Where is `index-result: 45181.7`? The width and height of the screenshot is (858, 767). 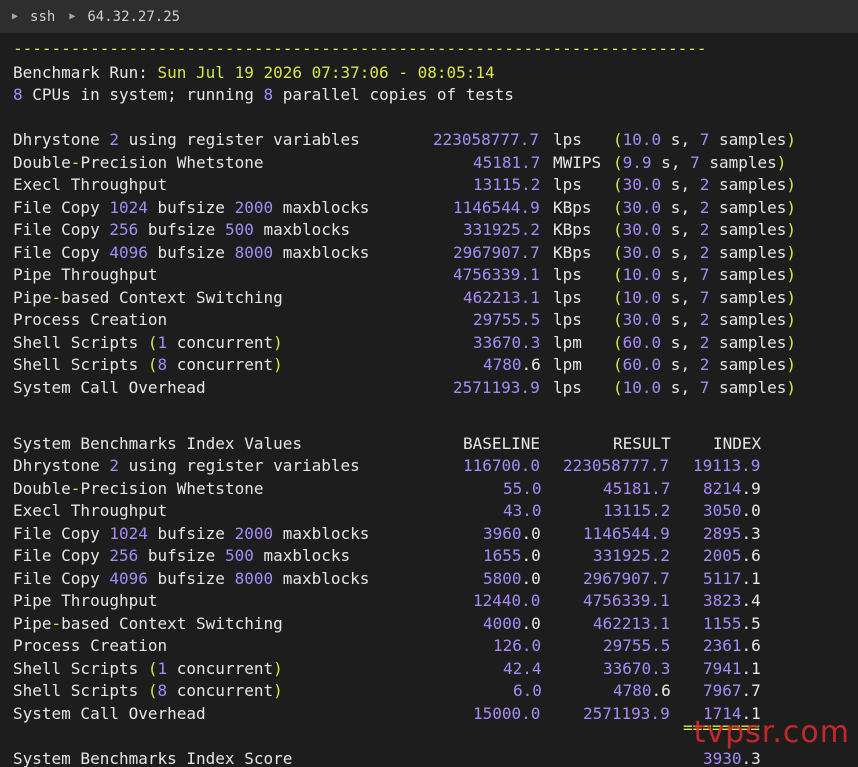 index-result: 45181.7 is located at coordinates (636, 489).